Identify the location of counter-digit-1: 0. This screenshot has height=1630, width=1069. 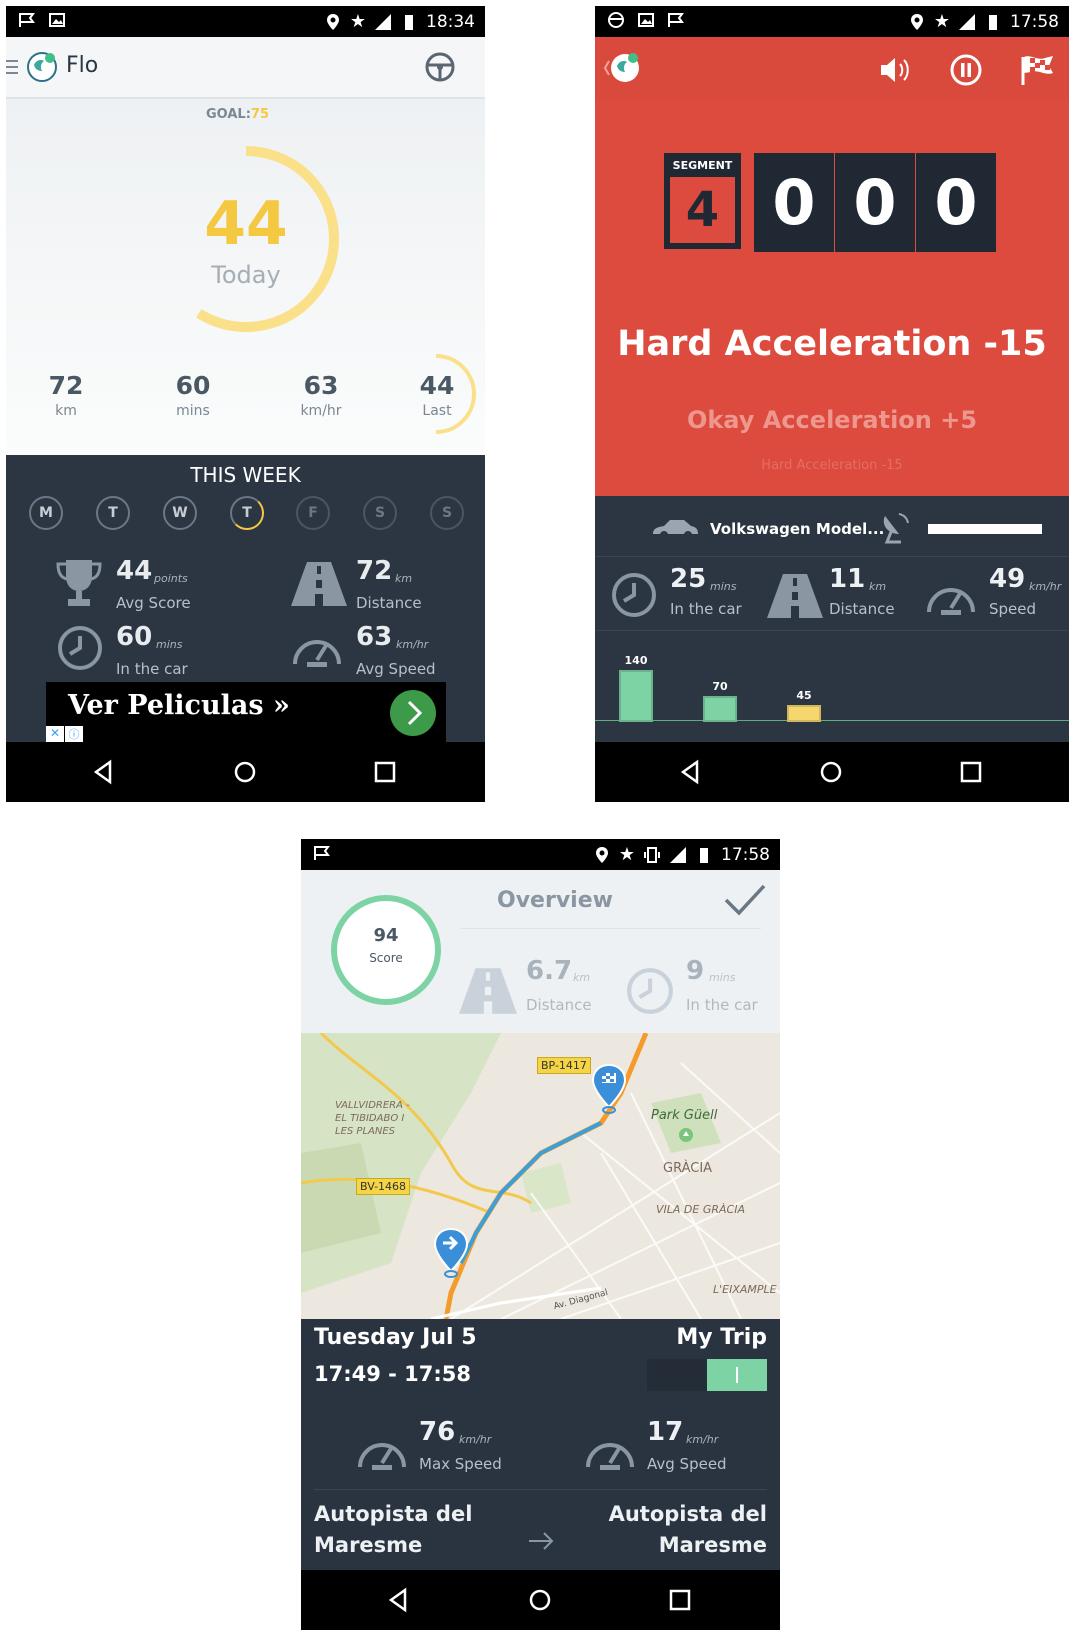
(794, 202).